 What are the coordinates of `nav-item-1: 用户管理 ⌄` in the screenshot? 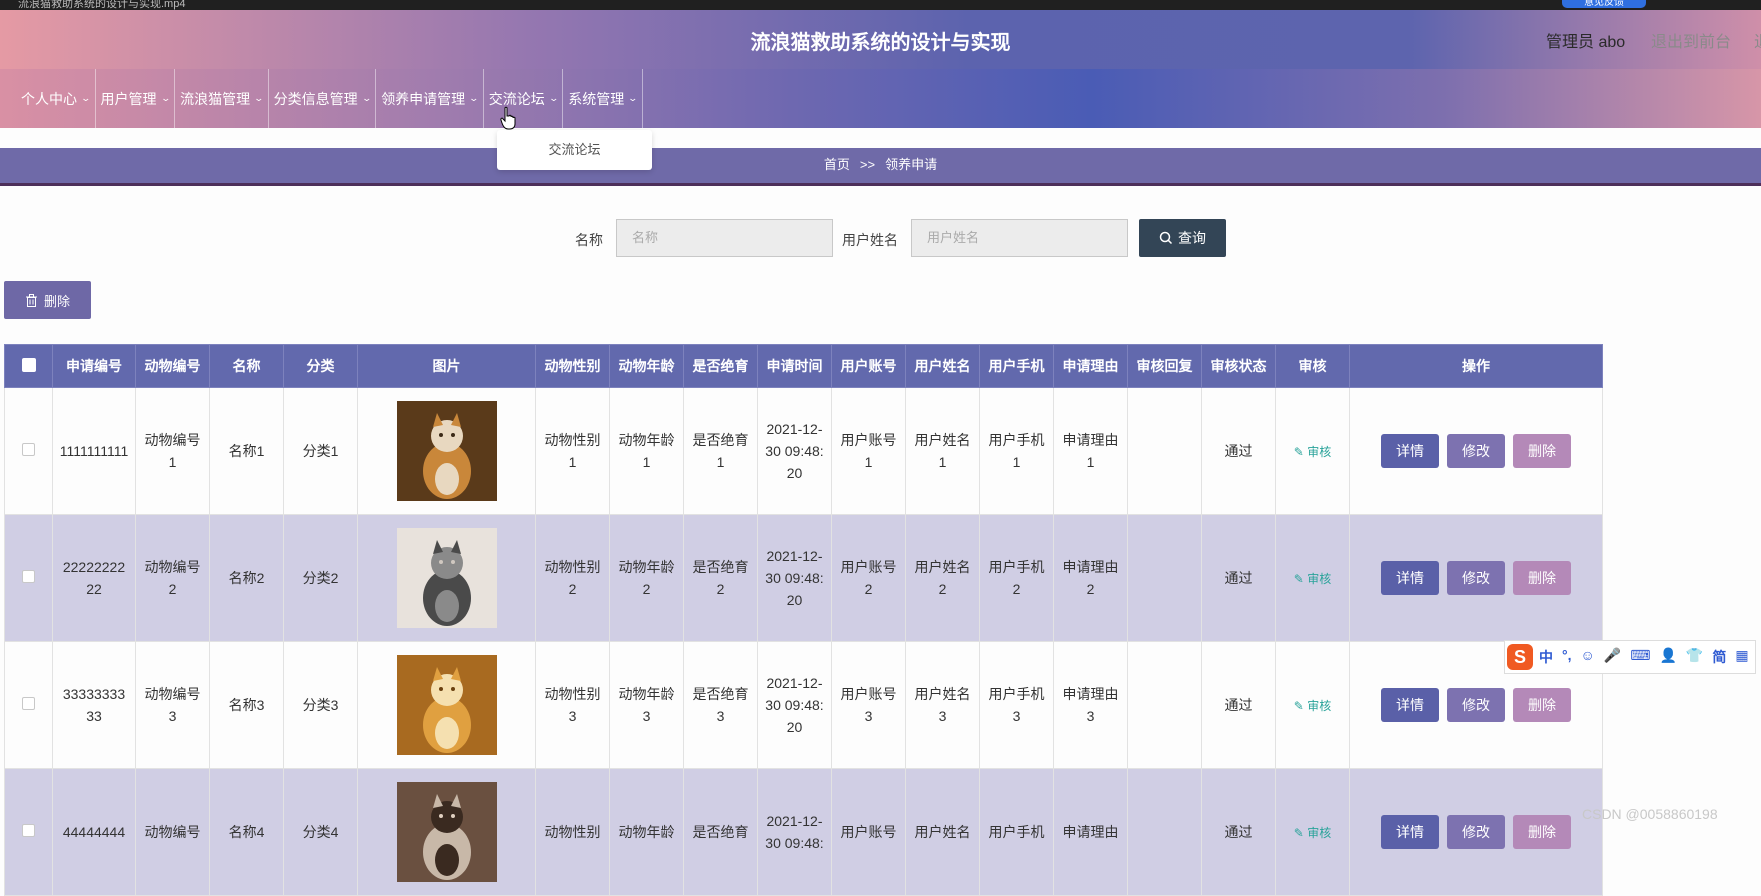 It's located at (136, 98).